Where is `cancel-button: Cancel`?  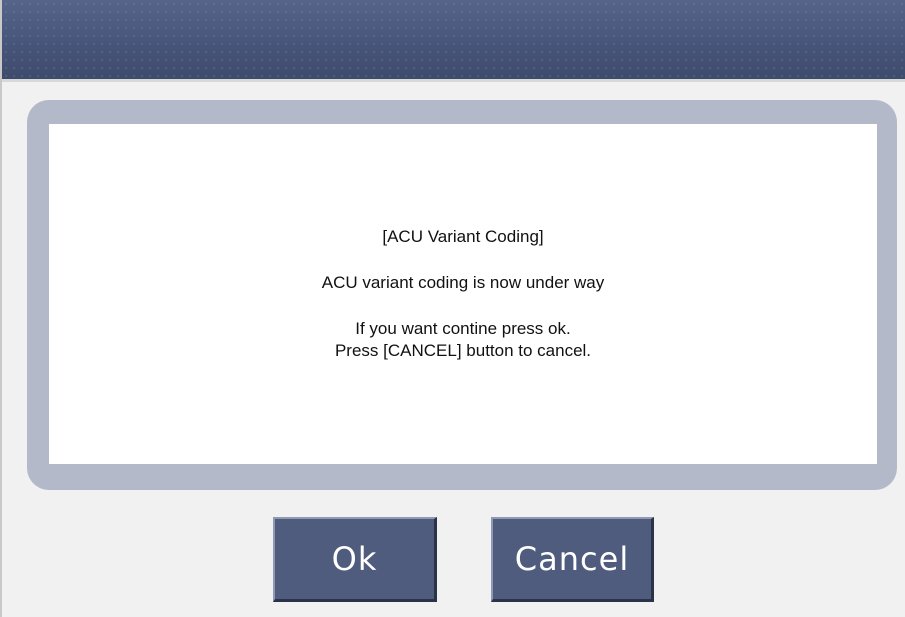
cancel-button: Cancel is located at coordinates (572, 559).